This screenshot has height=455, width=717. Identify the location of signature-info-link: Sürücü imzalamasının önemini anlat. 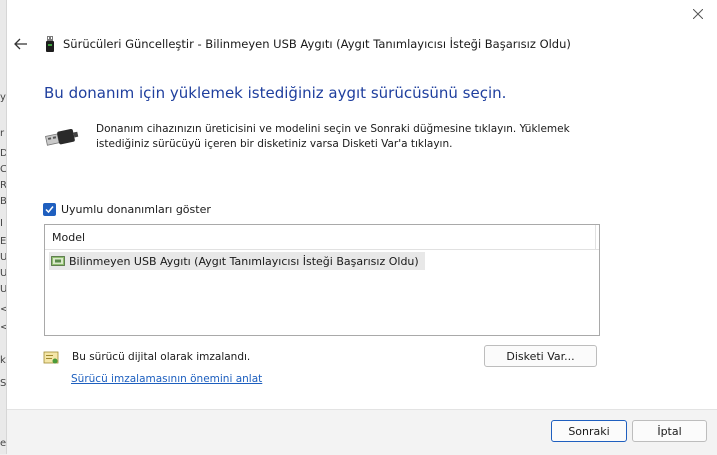
(166, 379).